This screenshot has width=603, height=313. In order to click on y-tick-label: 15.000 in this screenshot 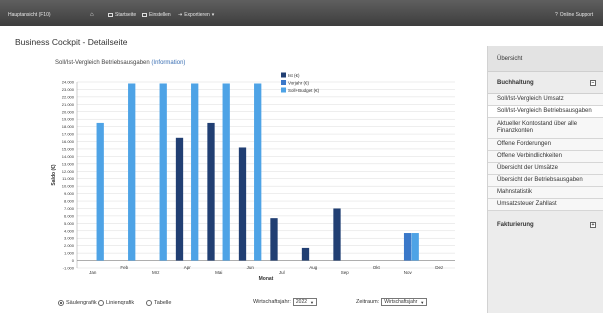, I will do `click(68, 148)`.